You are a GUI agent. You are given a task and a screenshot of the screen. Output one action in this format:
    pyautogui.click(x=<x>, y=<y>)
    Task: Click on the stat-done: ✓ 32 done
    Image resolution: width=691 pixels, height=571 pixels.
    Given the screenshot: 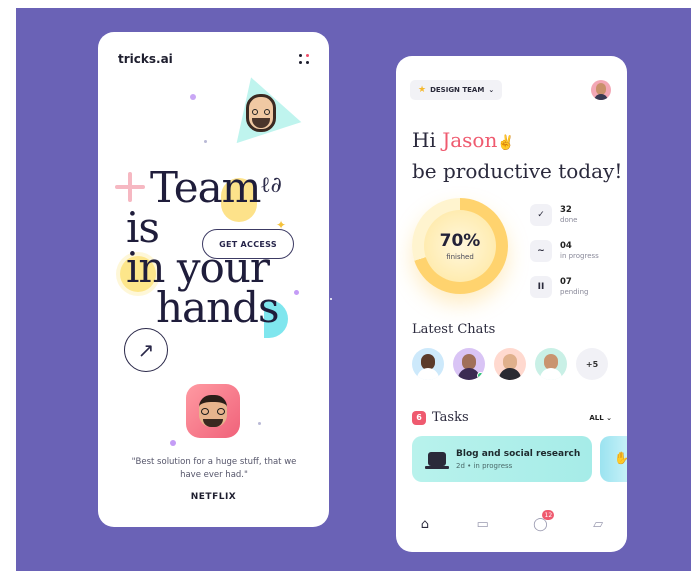 What is the action you would take?
    pyautogui.click(x=564, y=215)
    